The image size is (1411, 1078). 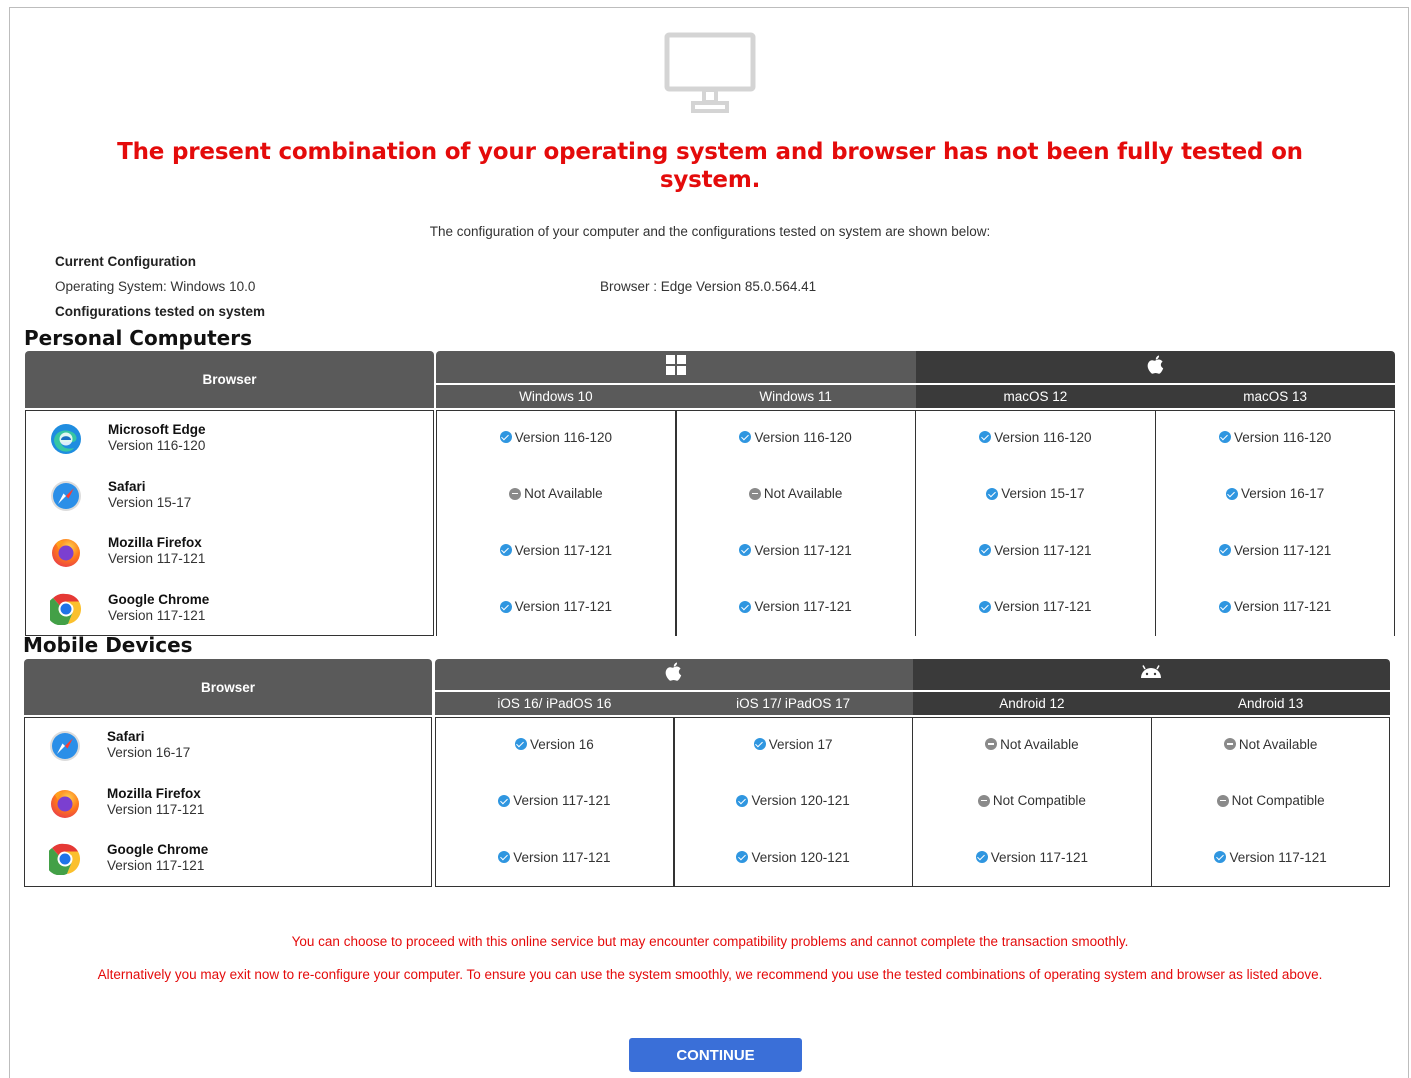 What do you see at coordinates (199, 748) in the screenshot?
I see `browser-row: Safari Version 16-17` at bounding box center [199, 748].